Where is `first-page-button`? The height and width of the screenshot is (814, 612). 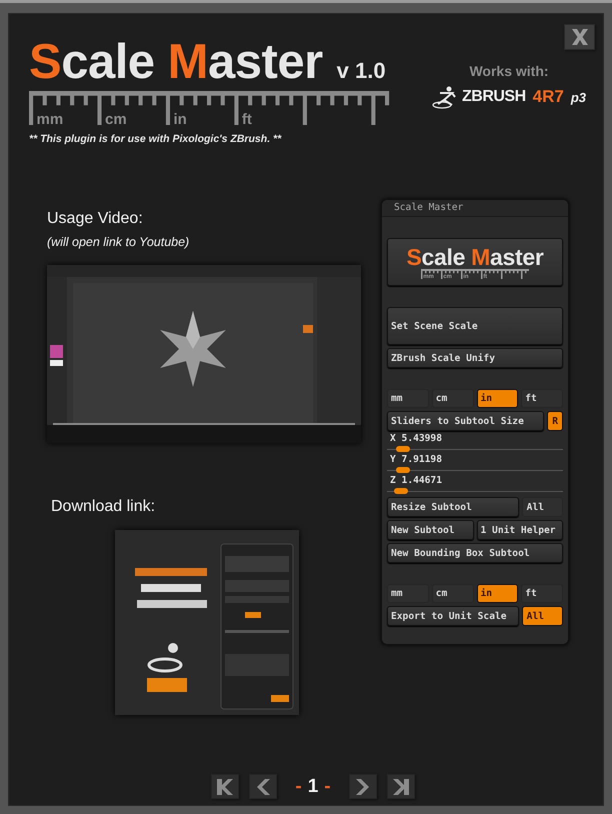
first-page-button is located at coordinates (225, 786).